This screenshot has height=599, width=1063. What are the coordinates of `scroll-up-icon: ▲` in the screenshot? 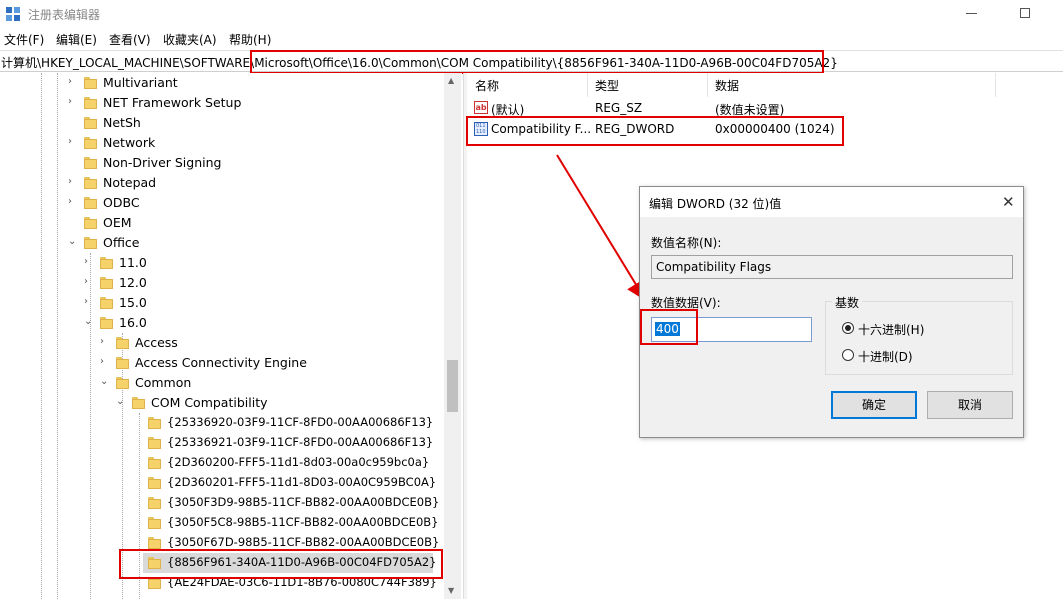 It's located at (452, 80).